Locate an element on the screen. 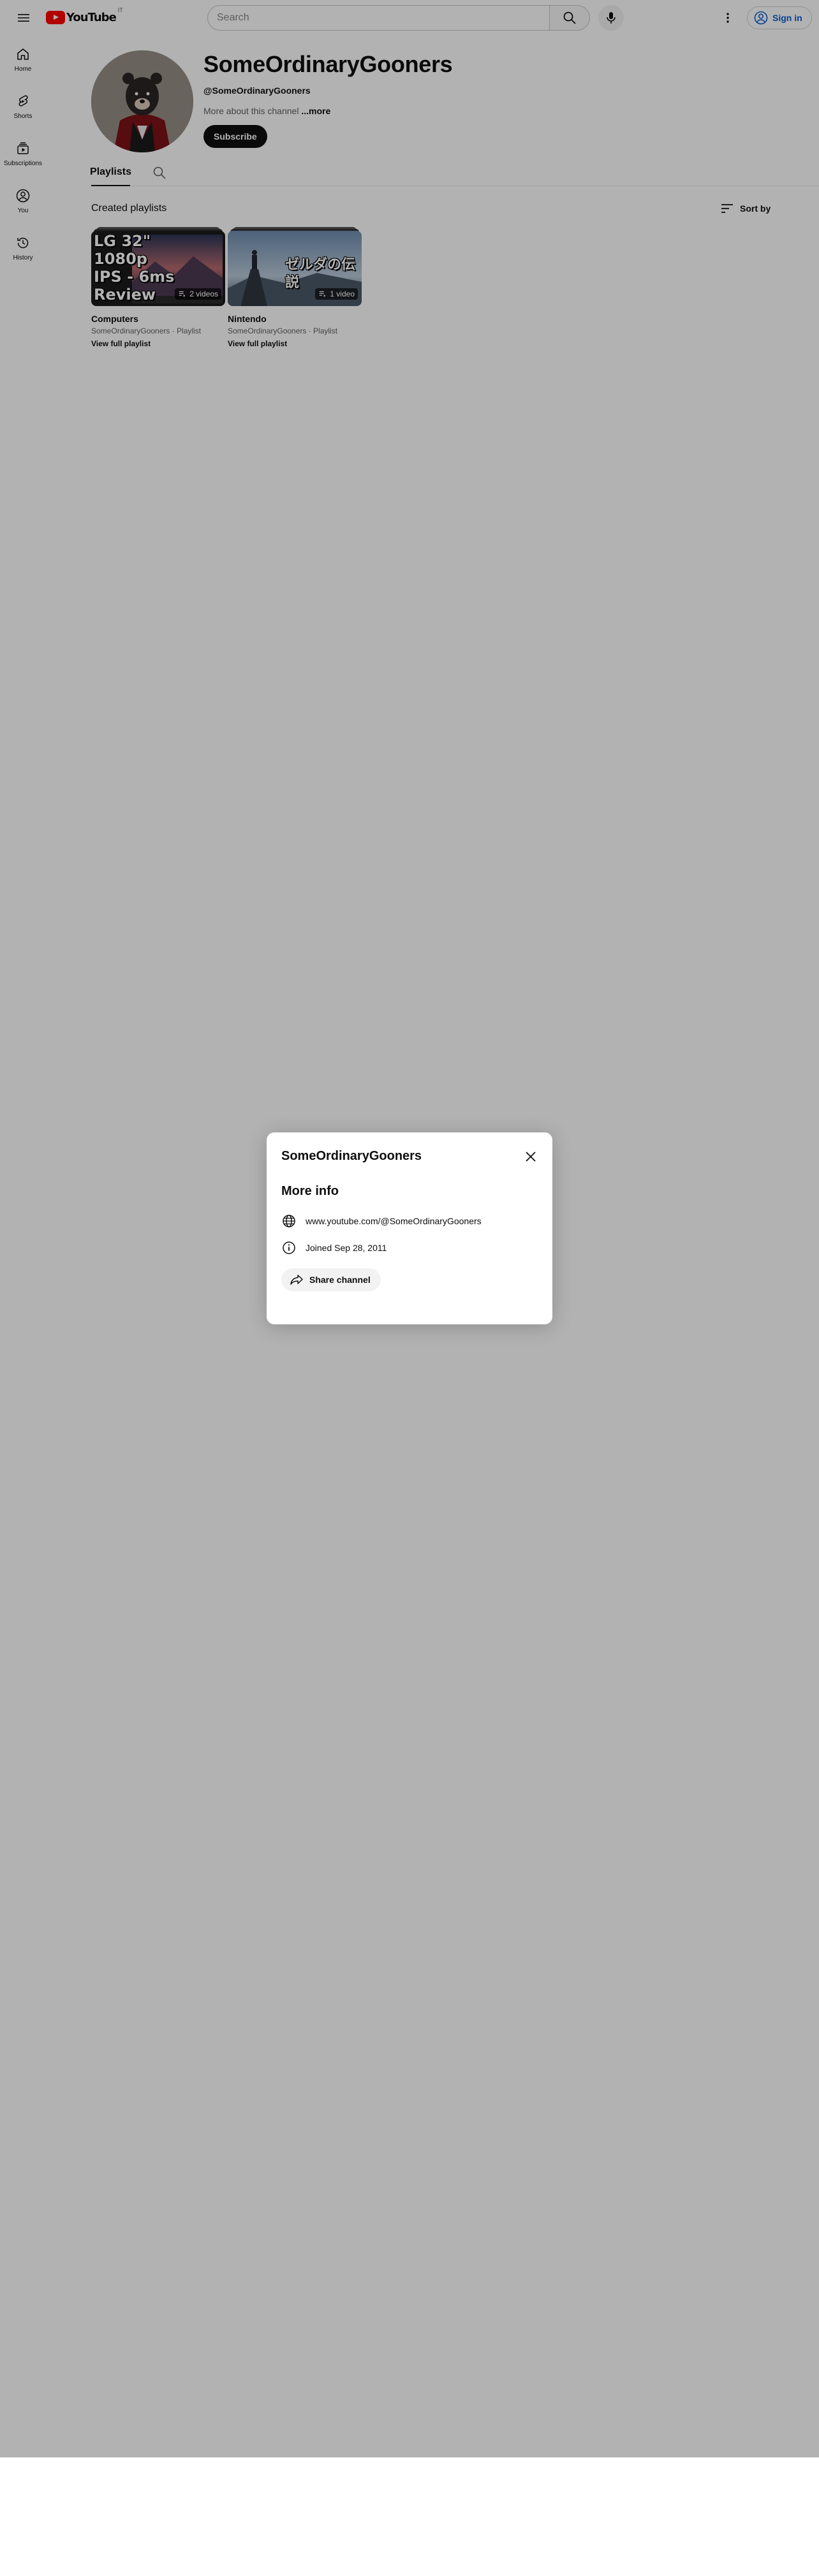 The height and width of the screenshot is (2576, 819). channel-link-row: www.youtube.com/@SomeOrdinaryGooners is located at coordinates (381, 1221).